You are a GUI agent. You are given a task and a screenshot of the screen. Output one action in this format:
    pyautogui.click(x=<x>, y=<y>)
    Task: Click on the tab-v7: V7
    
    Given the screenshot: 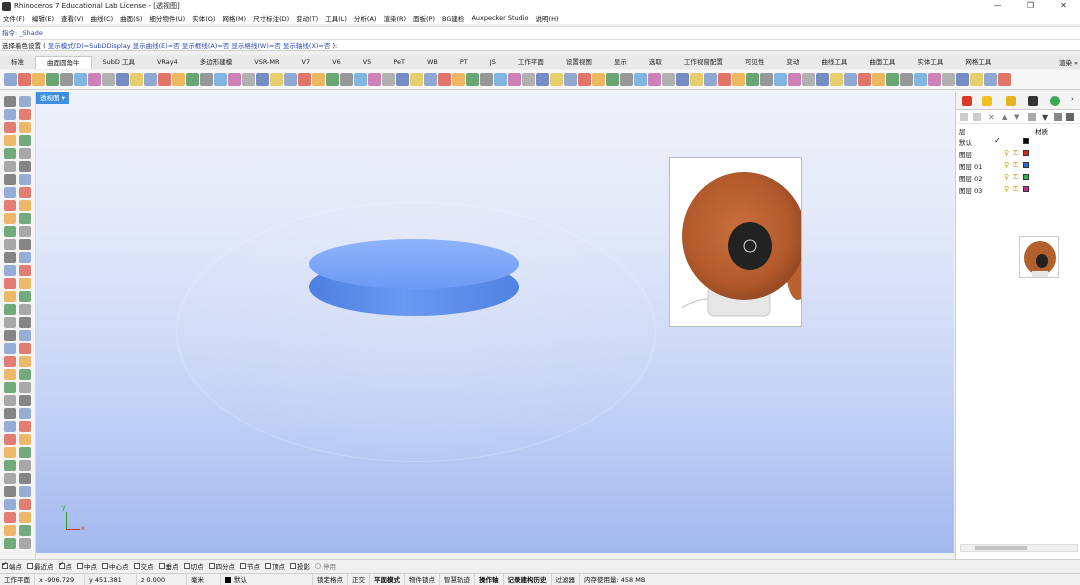 What is the action you would take?
    pyautogui.click(x=306, y=62)
    